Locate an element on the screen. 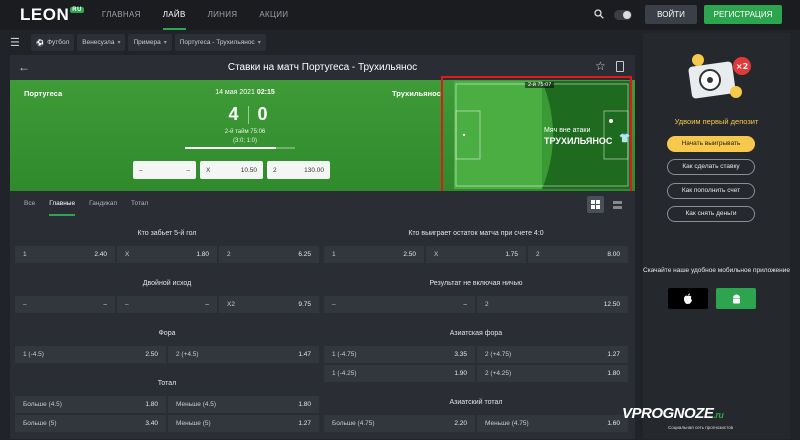 The height and width of the screenshot is (440, 800). progress-fill is located at coordinates (231, 148).